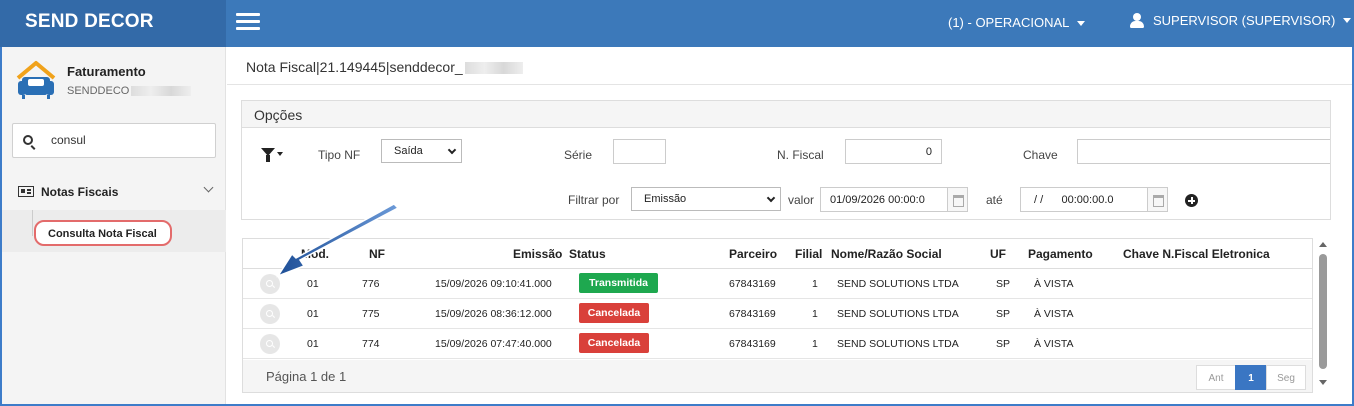 The height and width of the screenshot is (406, 1354). Describe the element at coordinates (1074, 200) in the screenshot. I see `ate-date-value: / / 00:00:00.0` at that location.